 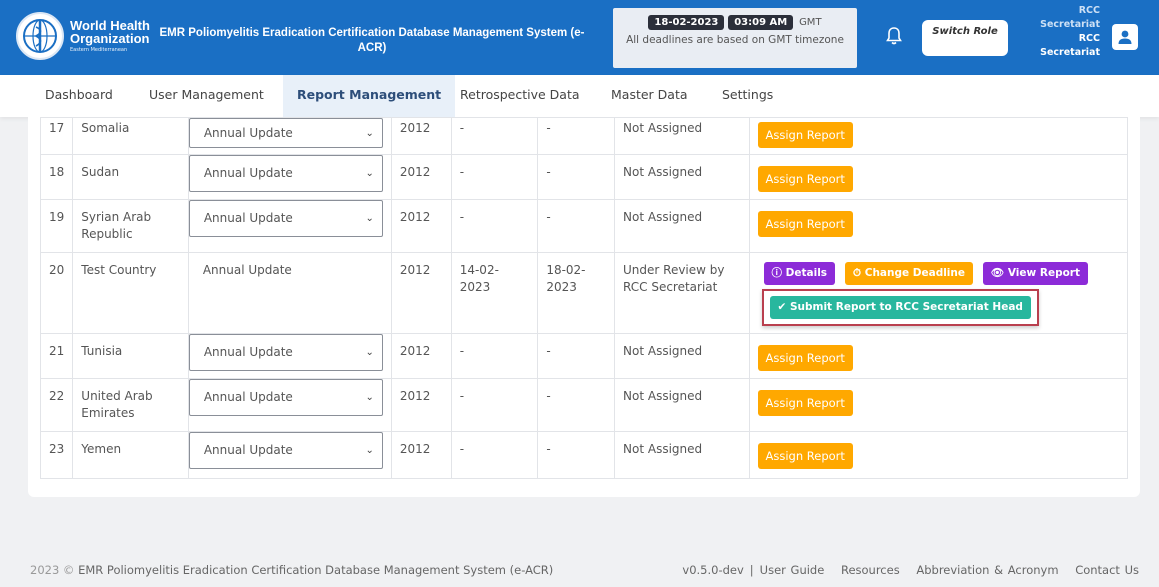 I want to click on stopwatch-icon: ⏱, so click(x=857, y=273).